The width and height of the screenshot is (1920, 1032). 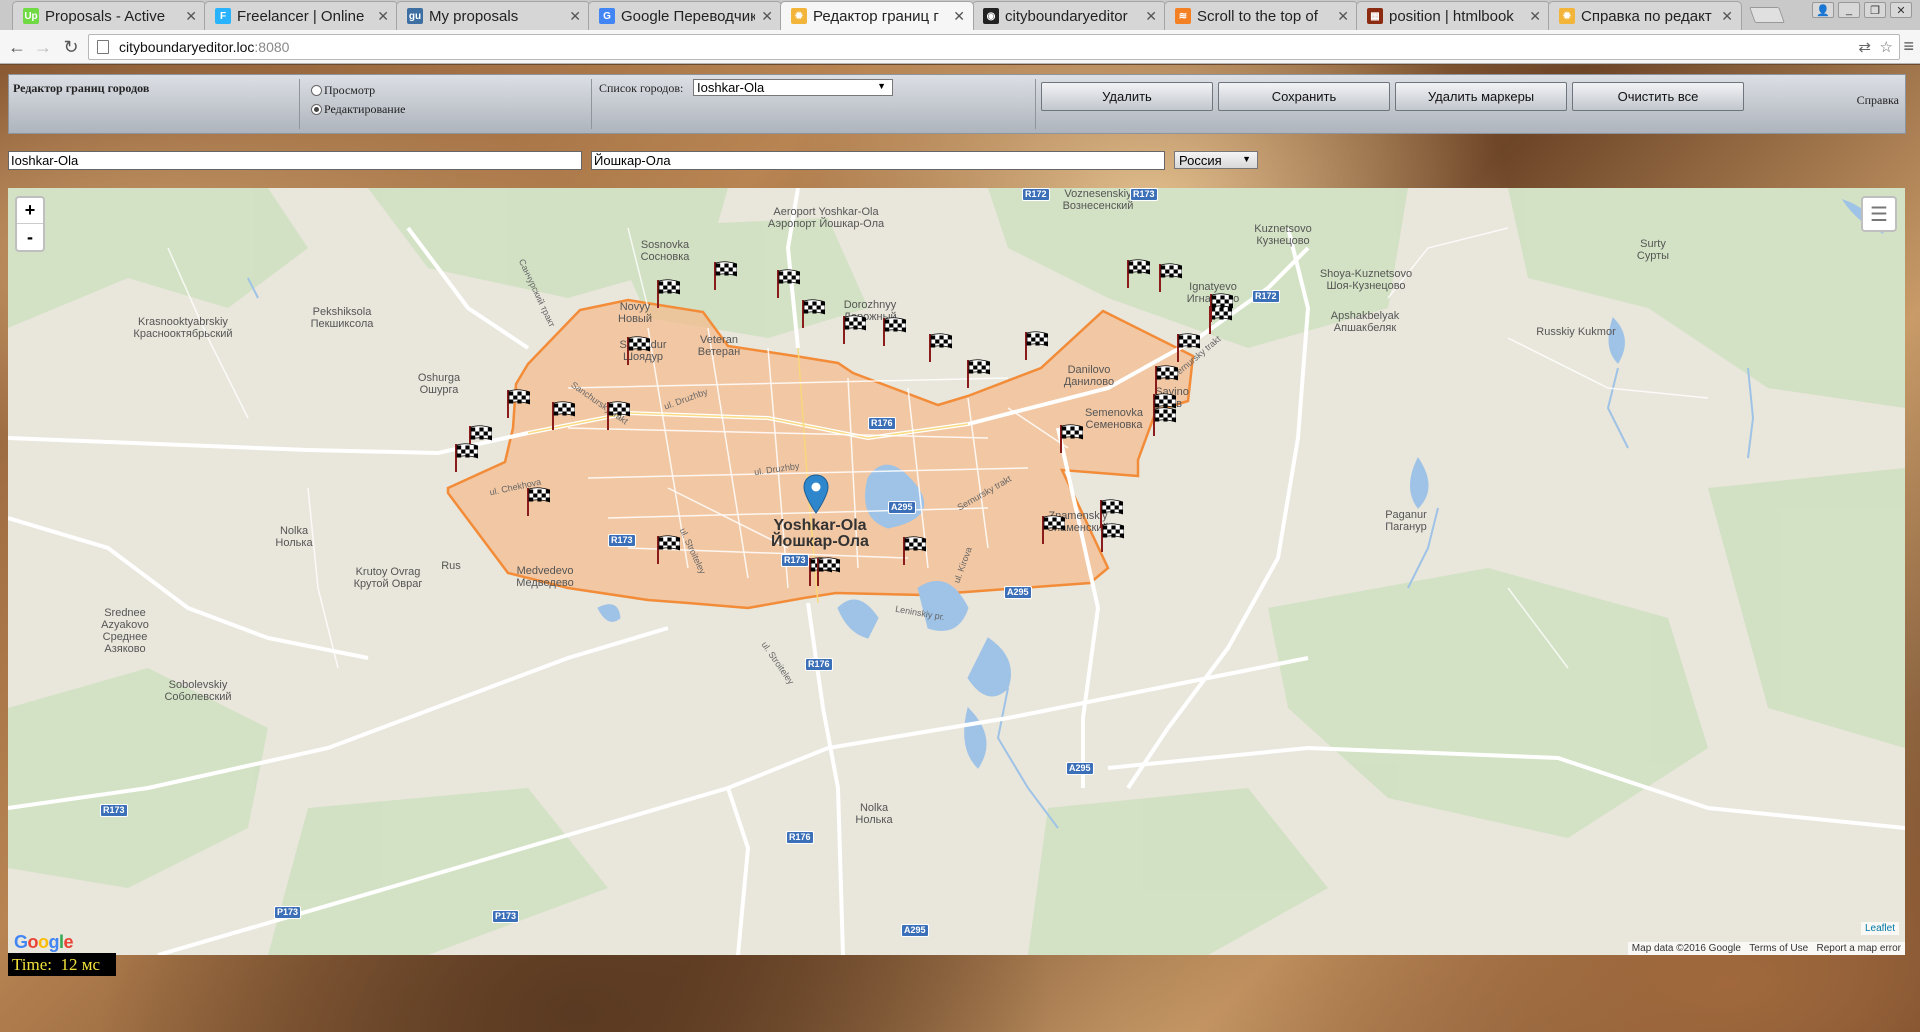 I want to click on tab-label: Google Переводчик, so click(x=688, y=16).